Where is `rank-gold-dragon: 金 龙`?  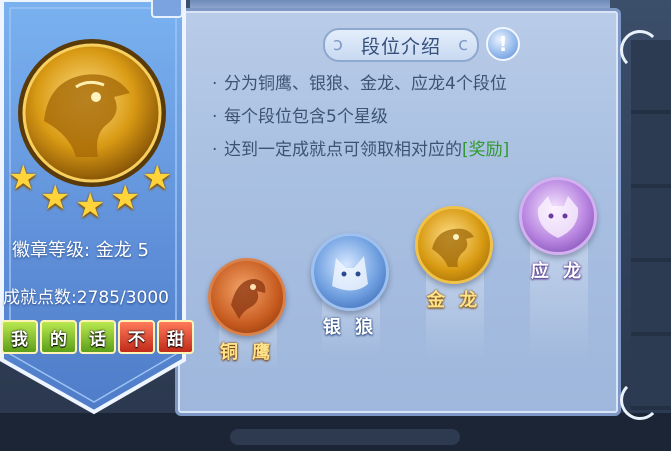 rank-gold-dragon: 金 龙 is located at coordinates (454, 259).